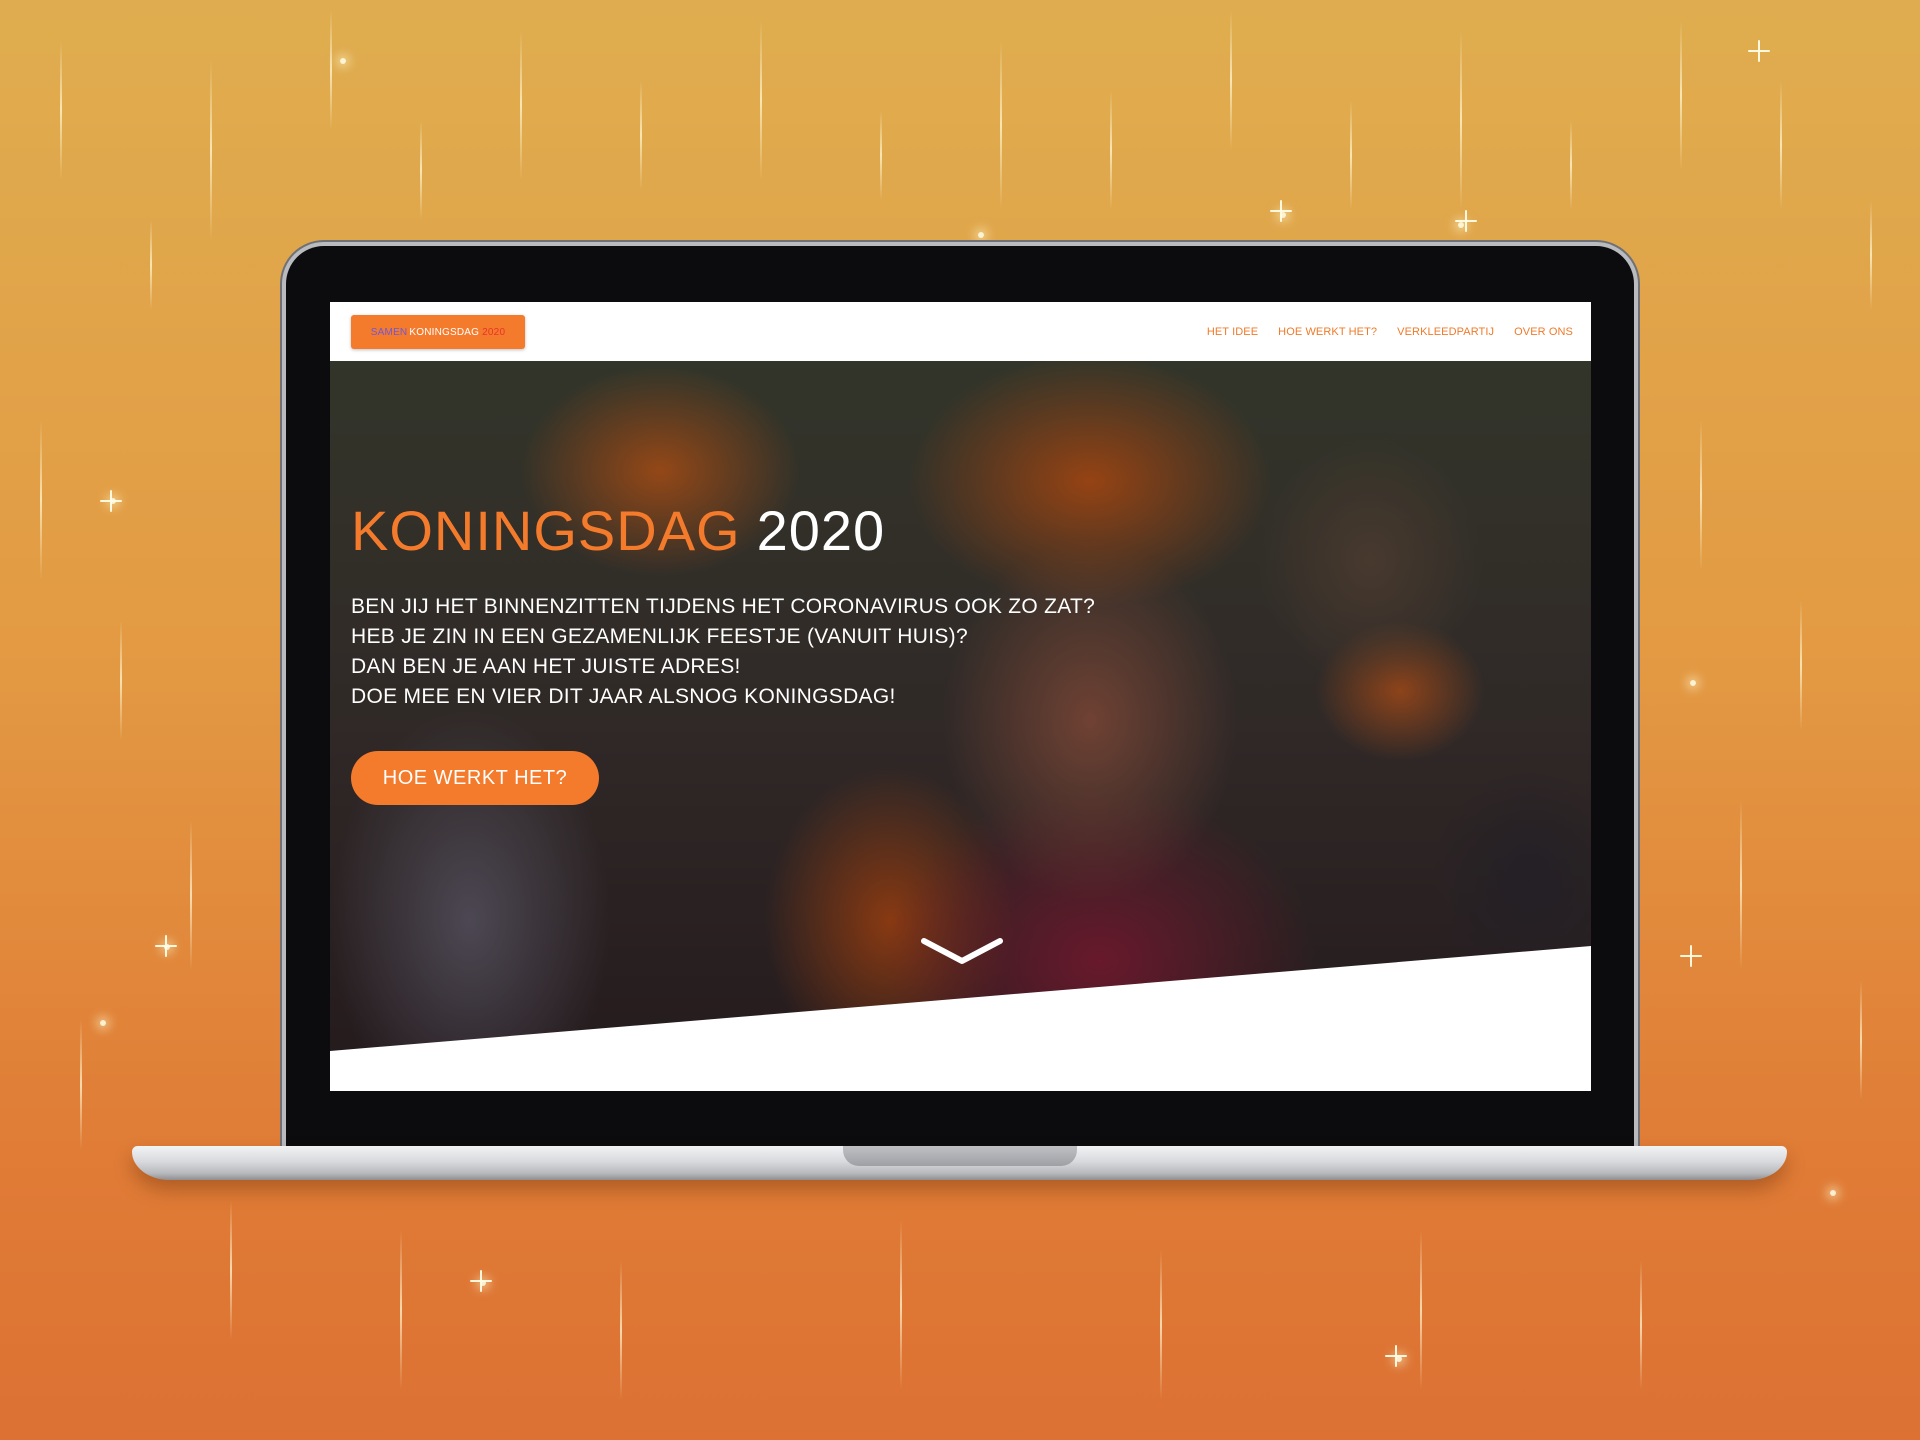 Image resolution: width=1920 pixels, height=1440 pixels. I want to click on laptop-notch, so click(960, 1156).